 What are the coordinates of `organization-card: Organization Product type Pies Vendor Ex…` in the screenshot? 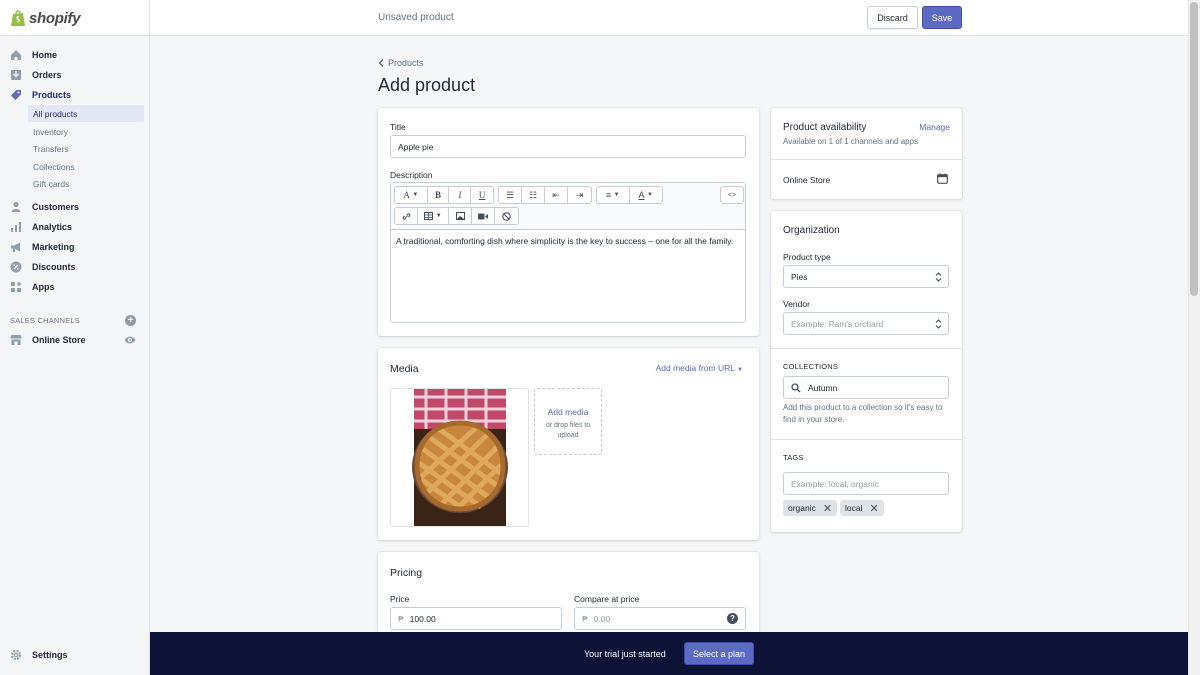 It's located at (866, 371).